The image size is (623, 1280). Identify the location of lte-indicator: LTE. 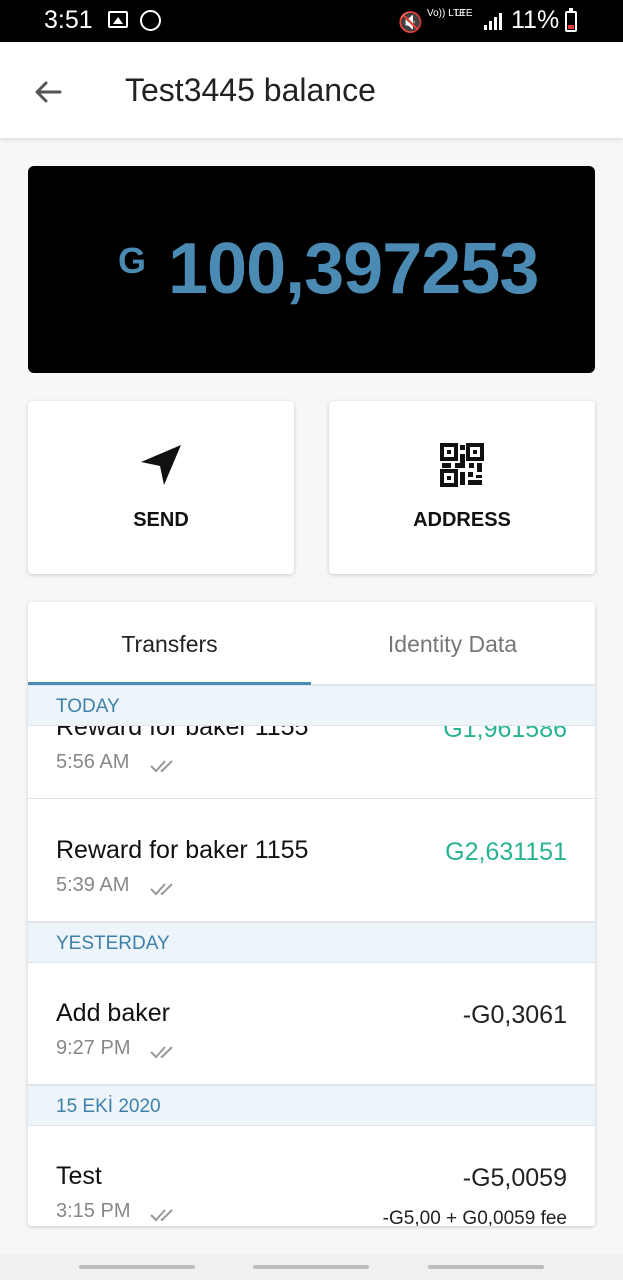
(464, 13).